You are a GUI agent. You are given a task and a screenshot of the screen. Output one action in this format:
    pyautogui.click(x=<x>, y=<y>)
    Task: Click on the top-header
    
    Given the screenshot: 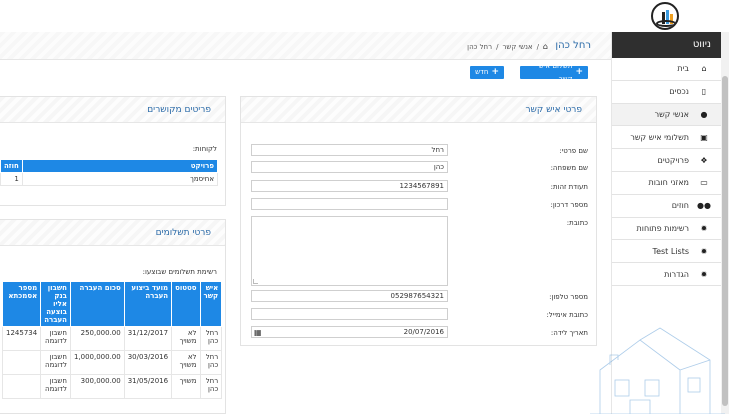 What is the action you would take?
    pyautogui.click(x=364, y=16)
    